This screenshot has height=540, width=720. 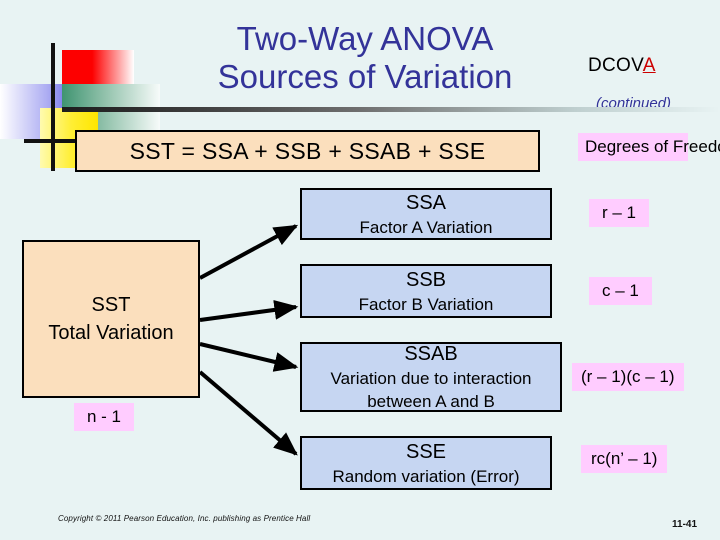 What do you see at coordinates (249, 310) in the screenshot?
I see `arrow-to-ssb` at bounding box center [249, 310].